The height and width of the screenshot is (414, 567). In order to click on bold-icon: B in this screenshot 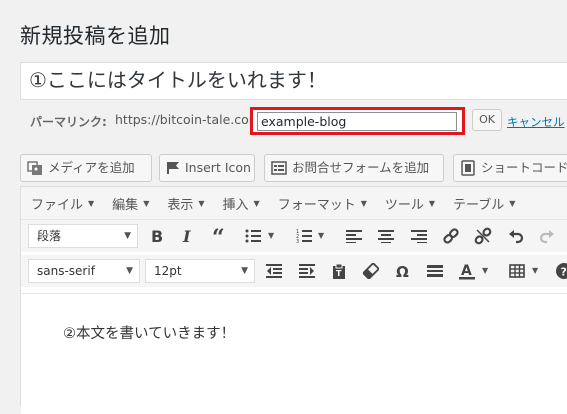, I will do `click(157, 236)`.